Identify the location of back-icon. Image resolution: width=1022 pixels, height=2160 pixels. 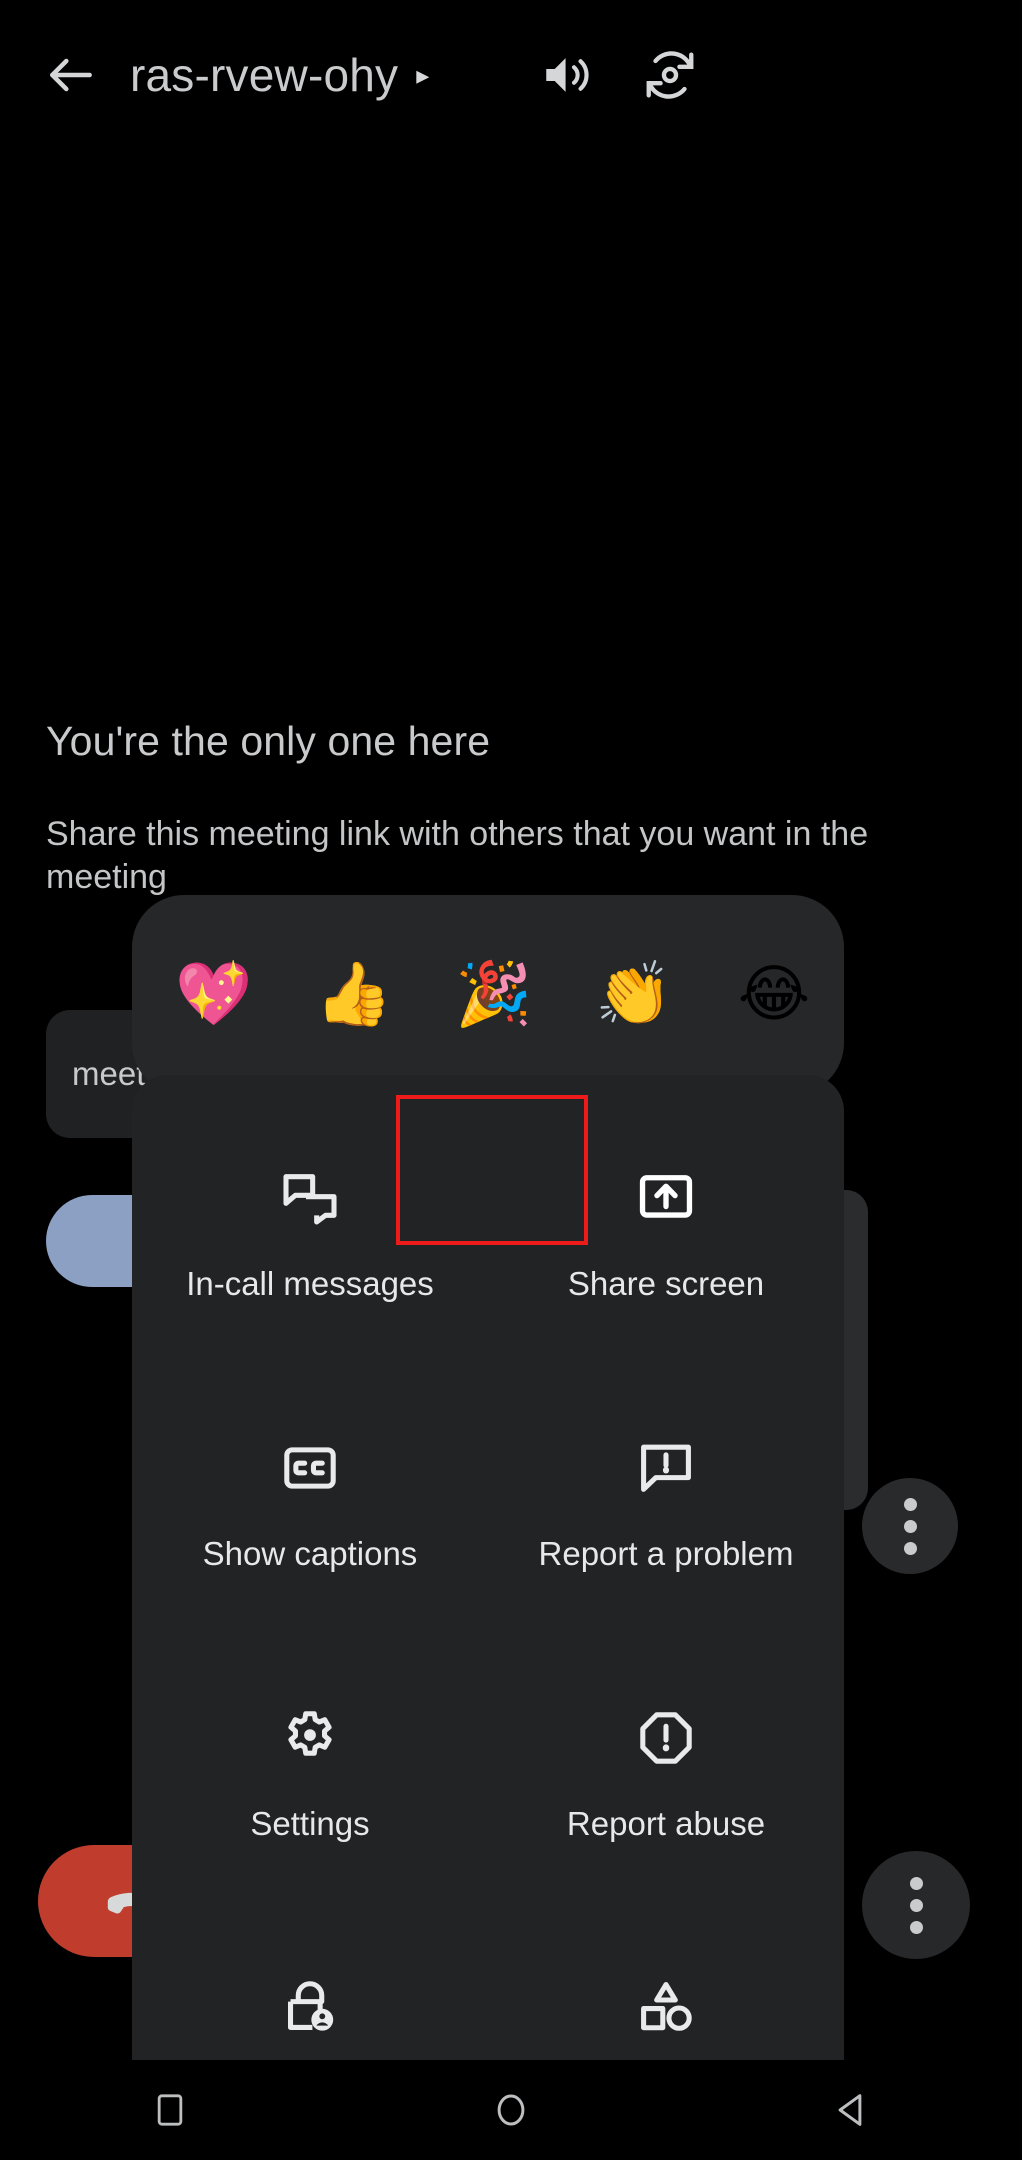
(852, 2110).